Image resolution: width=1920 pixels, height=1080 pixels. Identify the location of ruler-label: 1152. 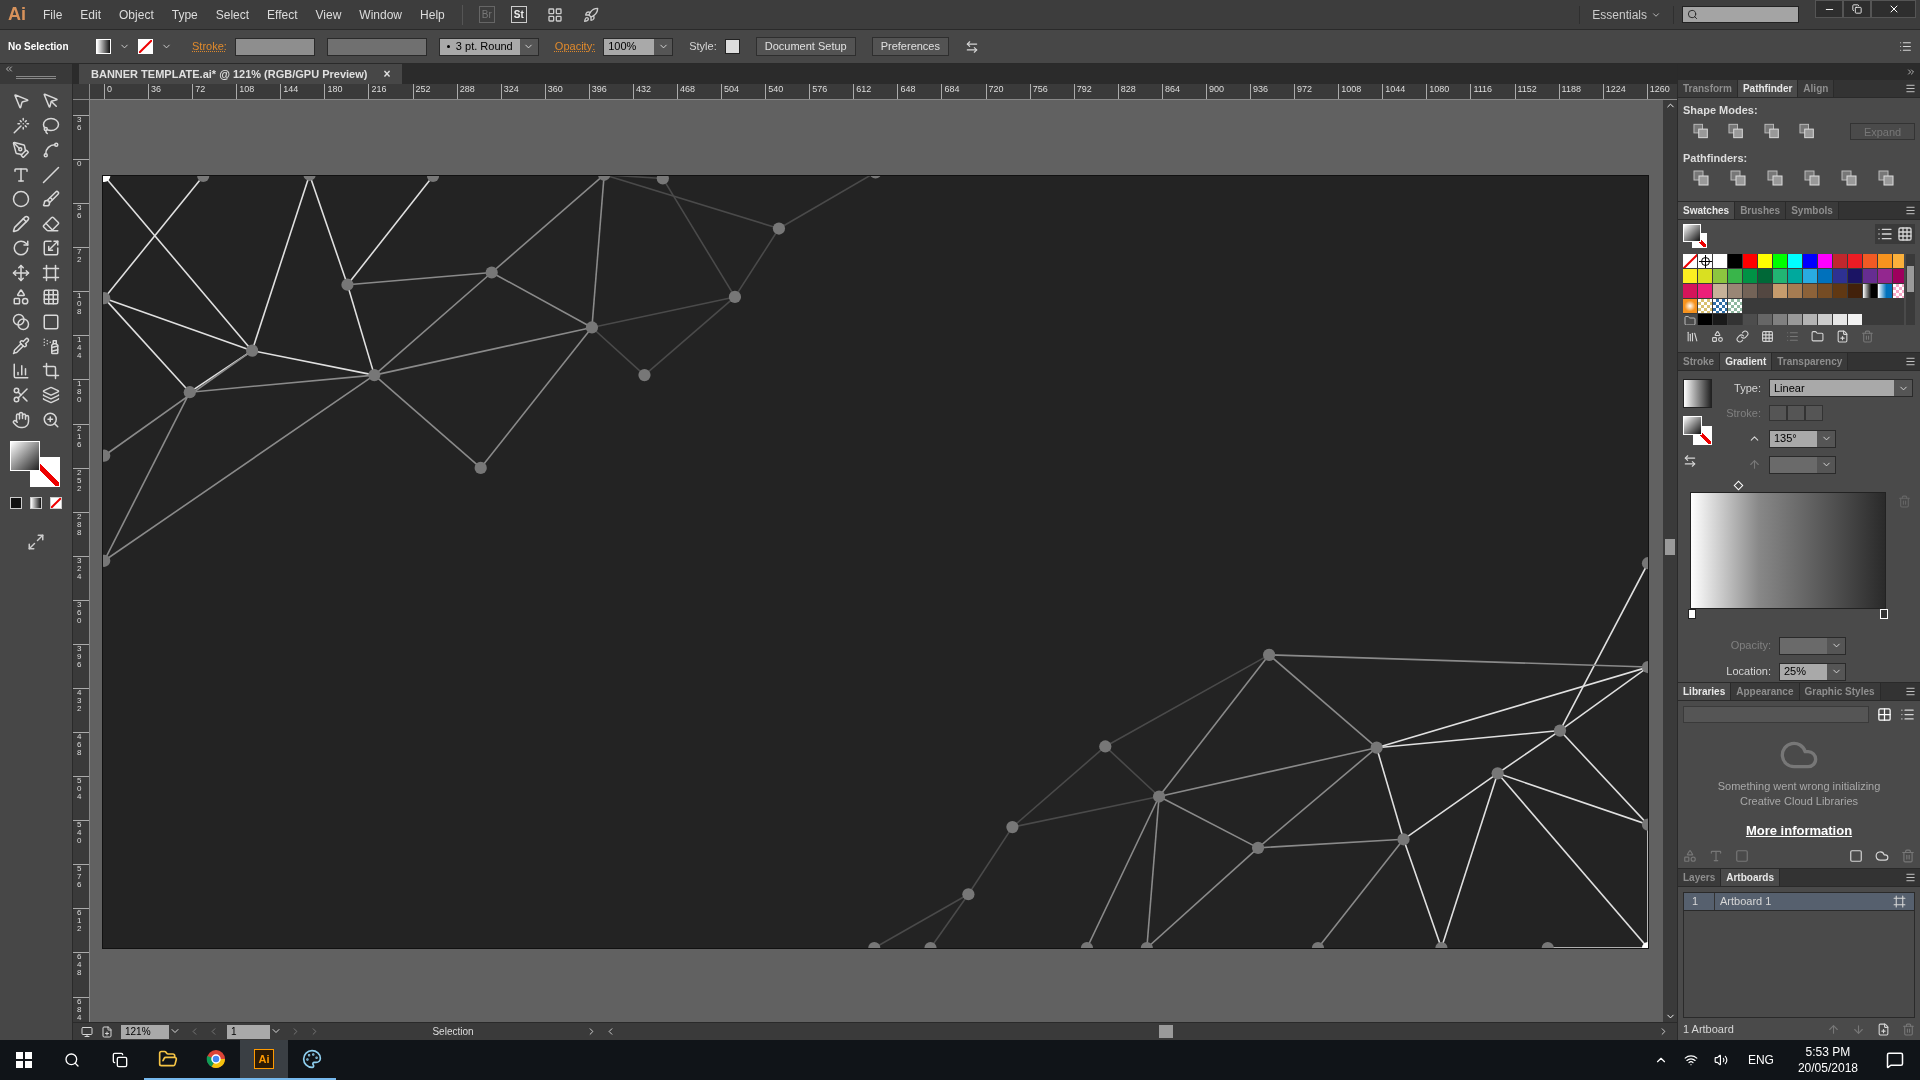
(1527, 89).